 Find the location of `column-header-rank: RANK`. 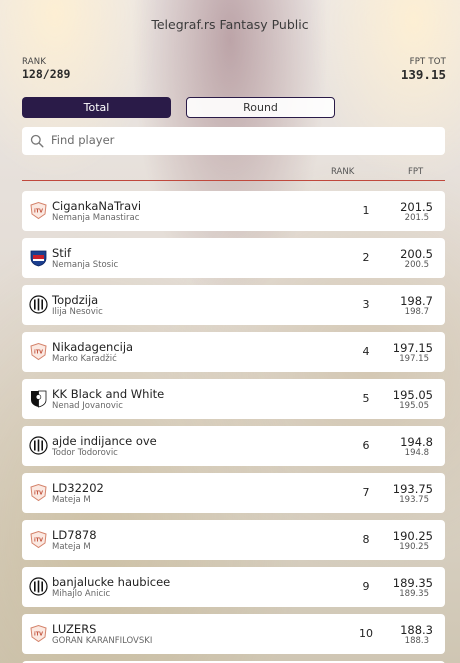

column-header-rank: RANK is located at coordinates (342, 172).